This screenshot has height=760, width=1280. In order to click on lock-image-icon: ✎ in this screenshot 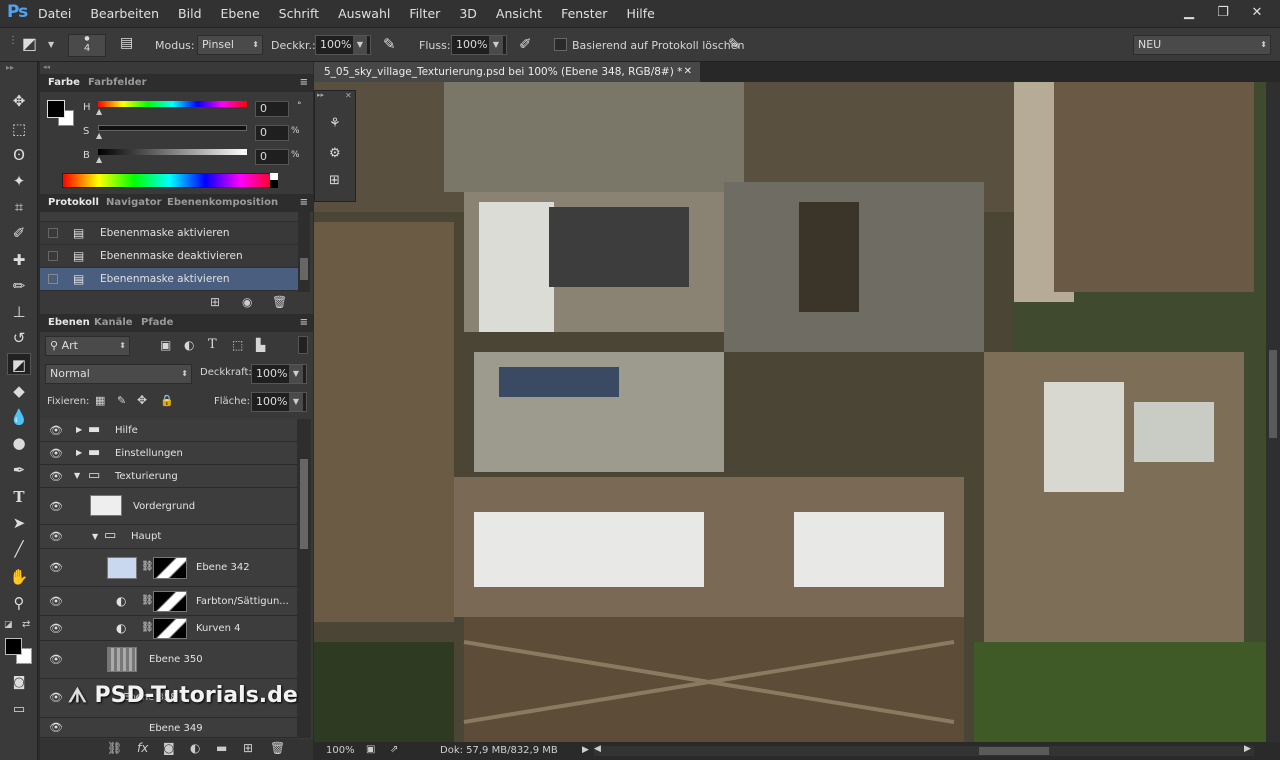, I will do `click(121, 400)`.